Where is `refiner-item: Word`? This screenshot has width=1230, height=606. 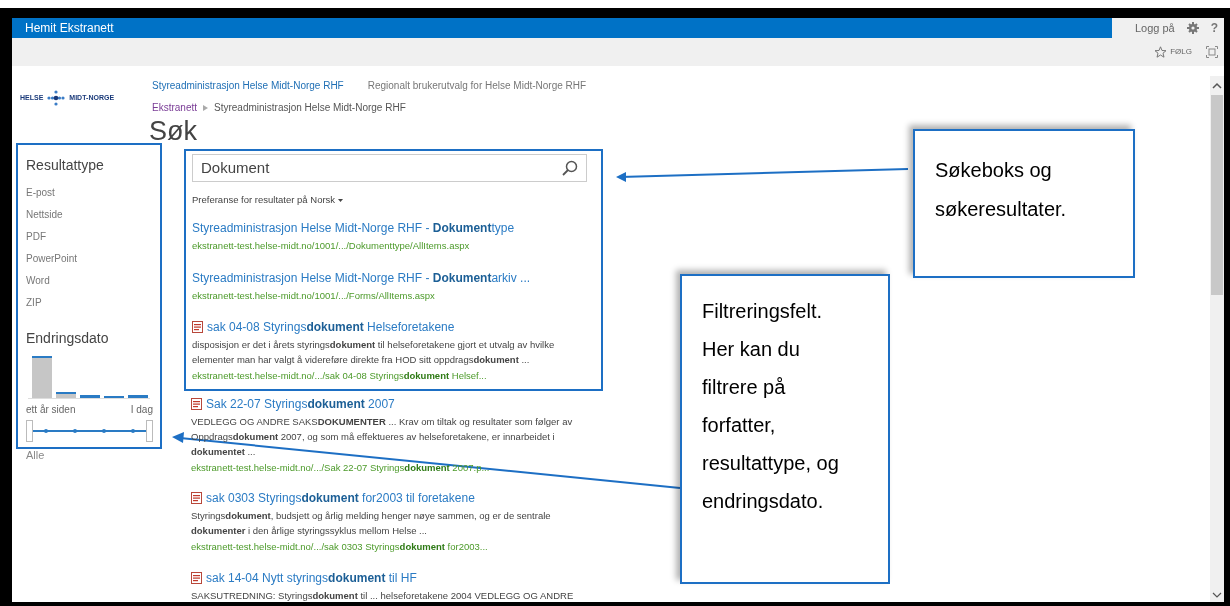
refiner-item: Word is located at coordinates (93, 281).